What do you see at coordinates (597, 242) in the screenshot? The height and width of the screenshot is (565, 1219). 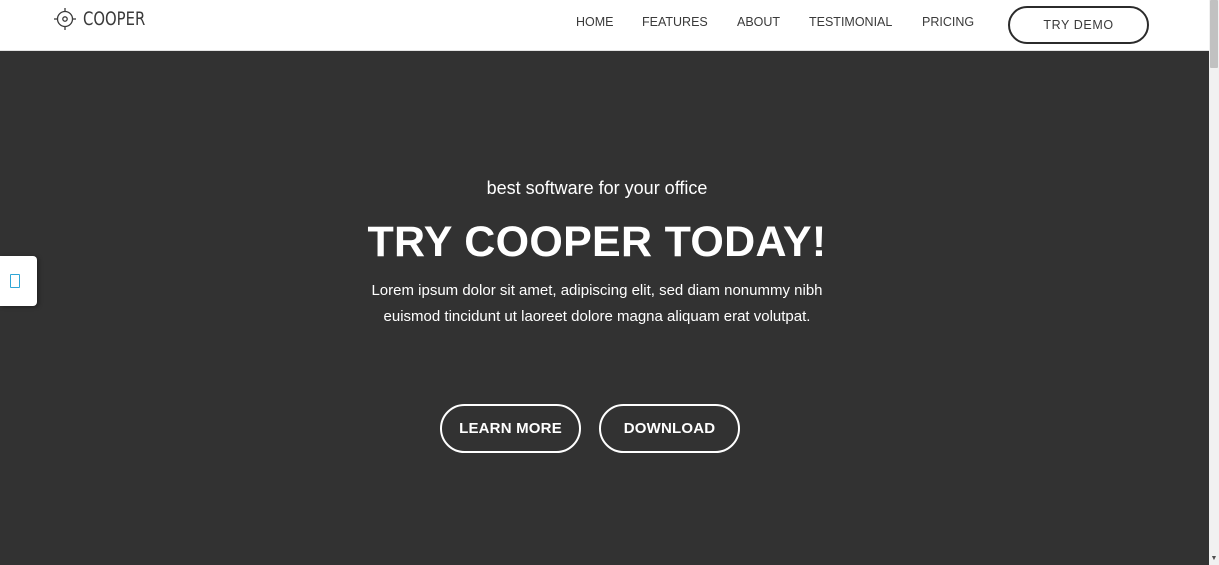 I see `hero-headline: TRY COOPER TODAY!` at bounding box center [597, 242].